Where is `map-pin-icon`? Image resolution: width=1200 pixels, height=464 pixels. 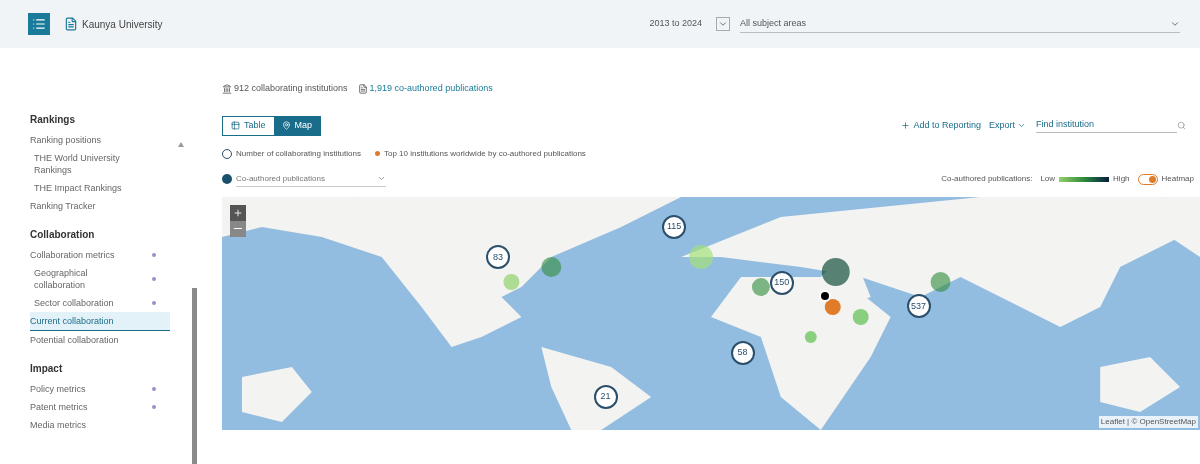 map-pin-icon is located at coordinates (286, 125).